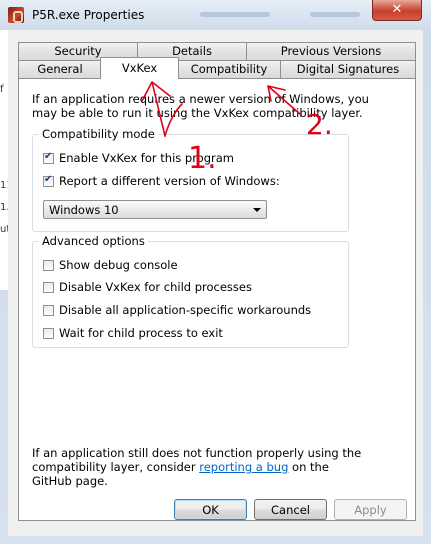 Image resolution: width=431 pixels, height=544 pixels. I want to click on tab-label: Digital Signatures, so click(348, 69).